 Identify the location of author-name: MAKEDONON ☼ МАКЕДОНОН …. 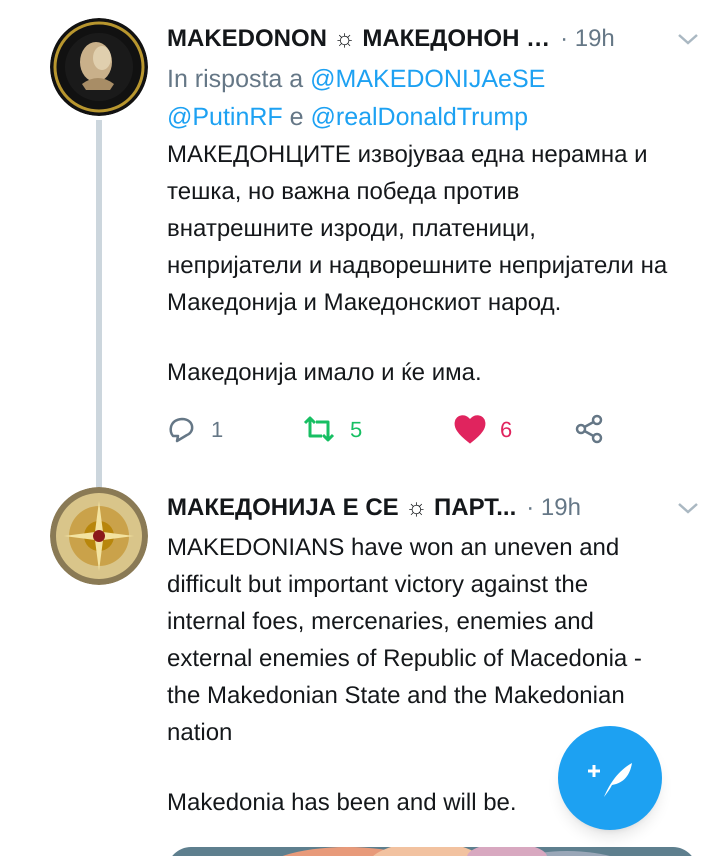
(358, 39).